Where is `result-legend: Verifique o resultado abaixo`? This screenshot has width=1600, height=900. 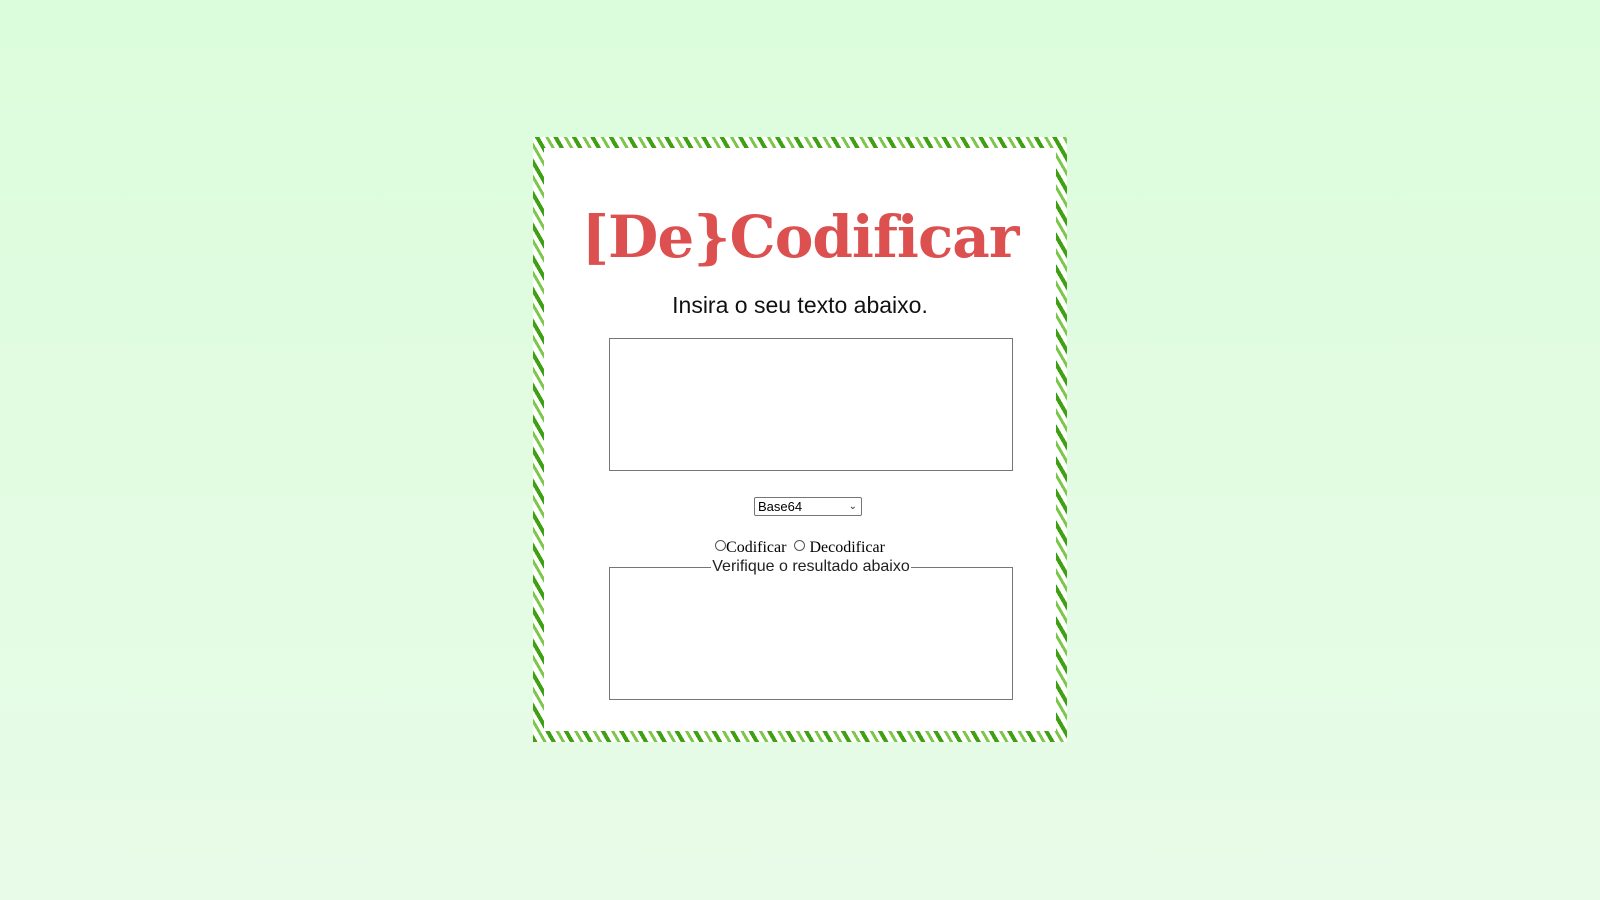 result-legend: Verifique o resultado abaixo is located at coordinates (811, 567).